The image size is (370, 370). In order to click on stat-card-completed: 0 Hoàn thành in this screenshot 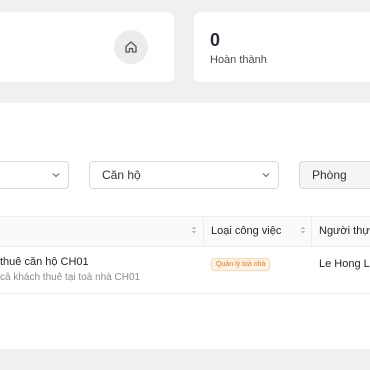, I will do `click(282, 47)`.